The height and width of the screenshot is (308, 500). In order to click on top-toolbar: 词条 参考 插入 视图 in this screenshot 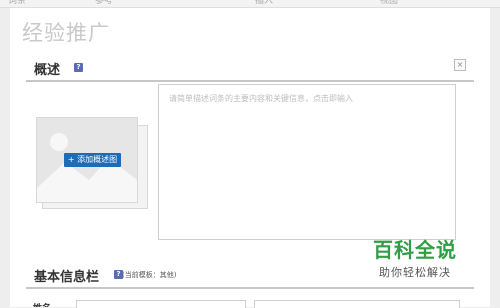, I will do `click(250, 4)`.